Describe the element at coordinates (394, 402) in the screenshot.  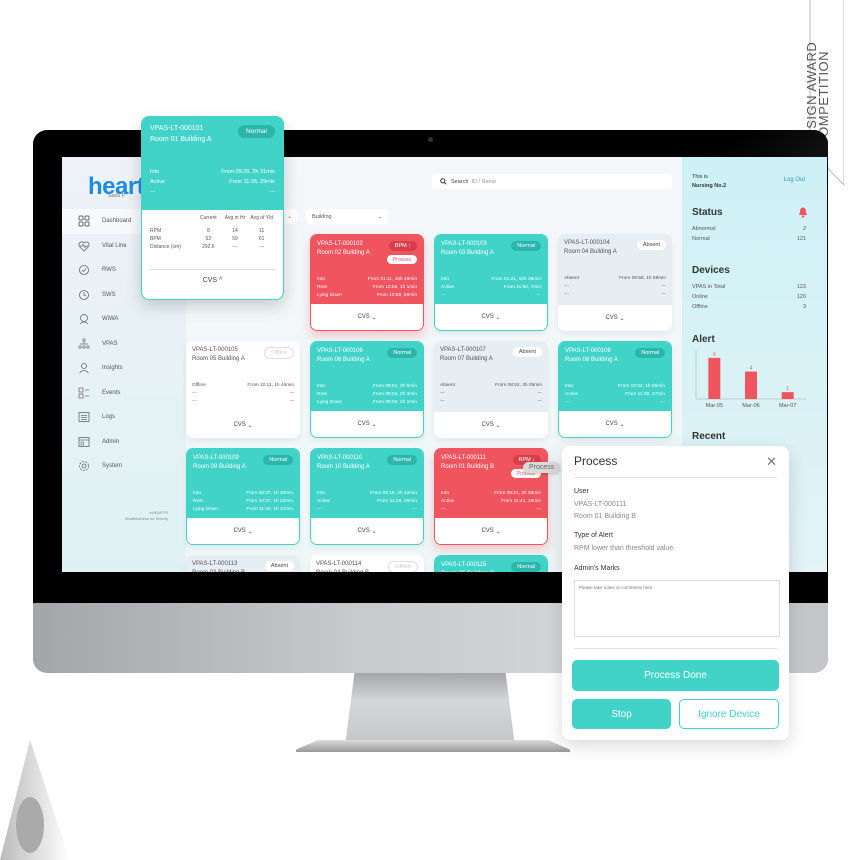
I see `activity-time: From 09:06, 2h 1min` at that location.